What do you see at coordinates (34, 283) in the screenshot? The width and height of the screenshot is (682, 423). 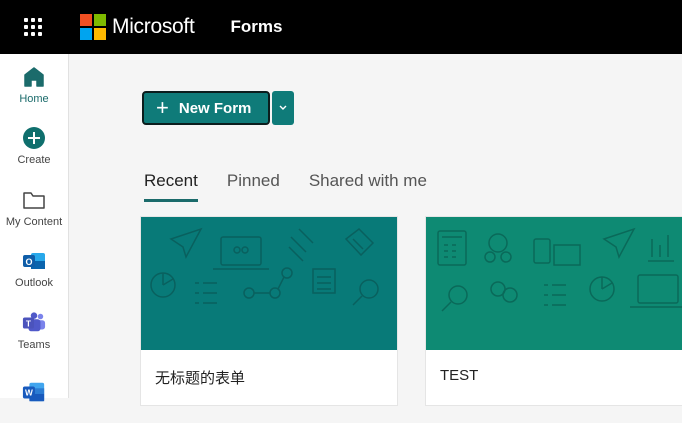 I see `sidebar-item-label: Outlook` at bounding box center [34, 283].